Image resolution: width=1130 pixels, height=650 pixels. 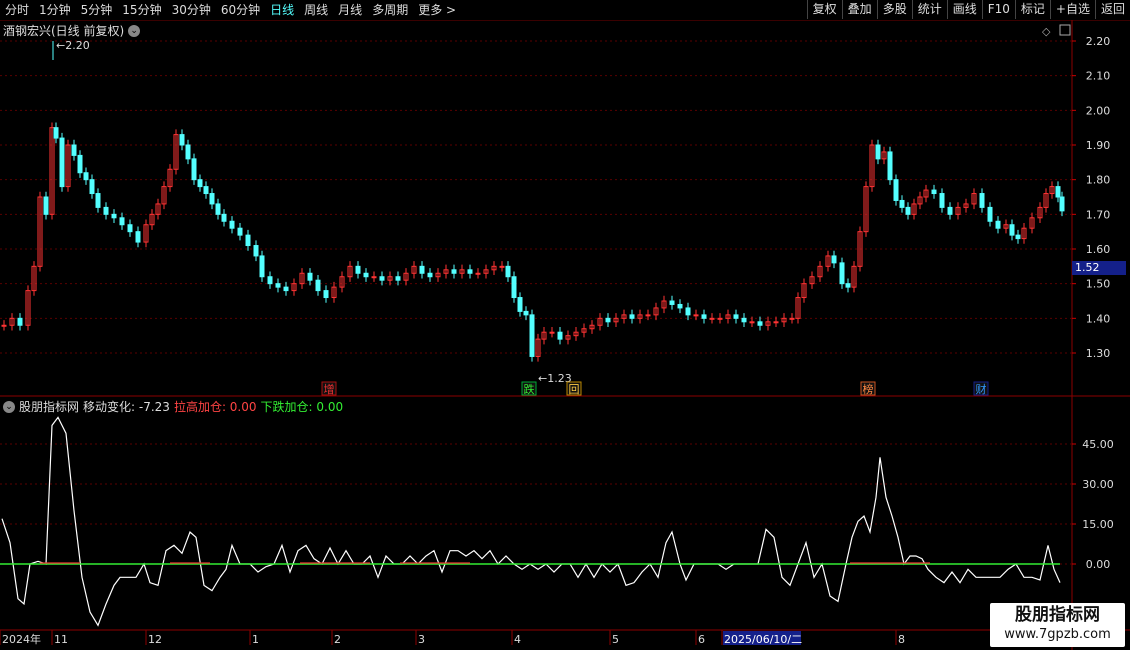 What do you see at coordinates (1098, 524) in the screenshot?
I see `indicator-tick-label: 15.00` at bounding box center [1098, 524].